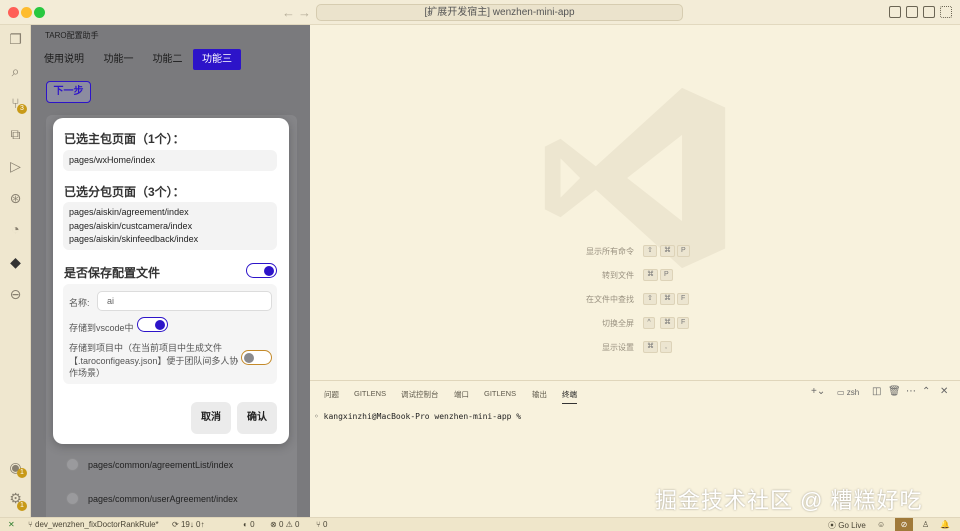 This screenshot has width=960, height=531. I want to click on go-live-button: ⦿ Go Live, so click(847, 525).